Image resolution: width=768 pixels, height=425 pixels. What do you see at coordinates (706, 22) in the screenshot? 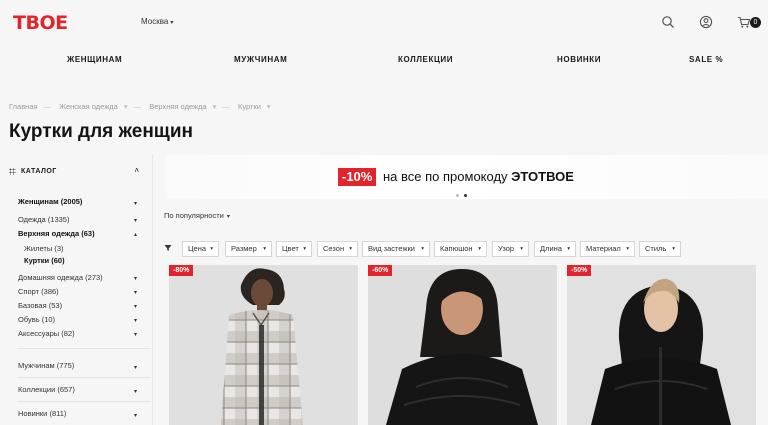
I see `user-icon` at bounding box center [706, 22].